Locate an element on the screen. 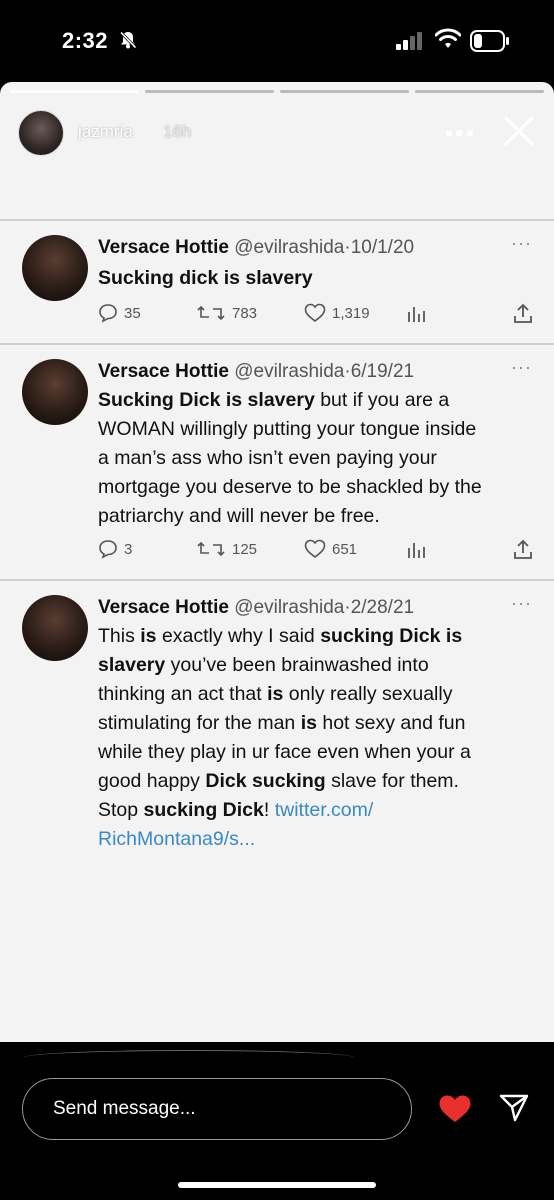  status-time: 2:32 is located at coordinates (85, 40).